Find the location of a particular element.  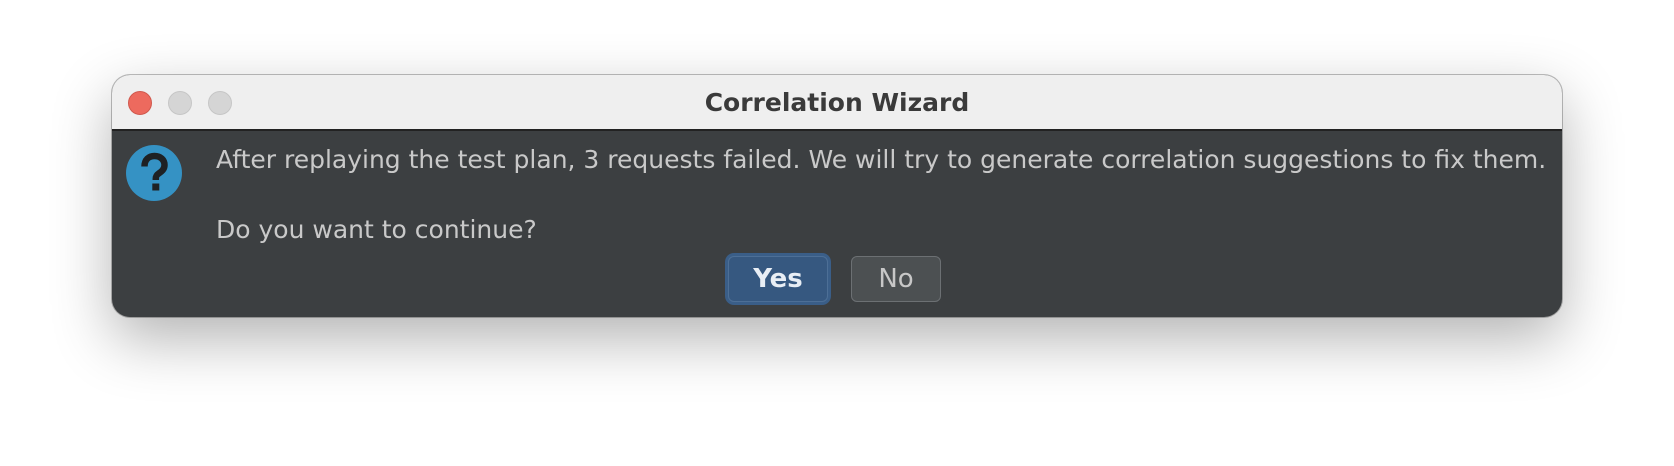

window-title: Correlation Wizard is located at coordinates (837, 102).